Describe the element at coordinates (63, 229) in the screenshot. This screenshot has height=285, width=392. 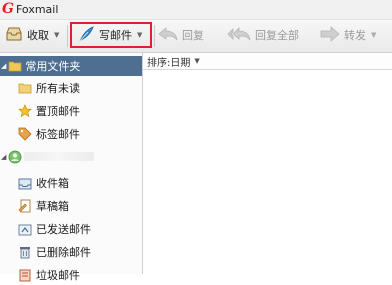
I see `folder-item-label: 已发送邮件` at that location.